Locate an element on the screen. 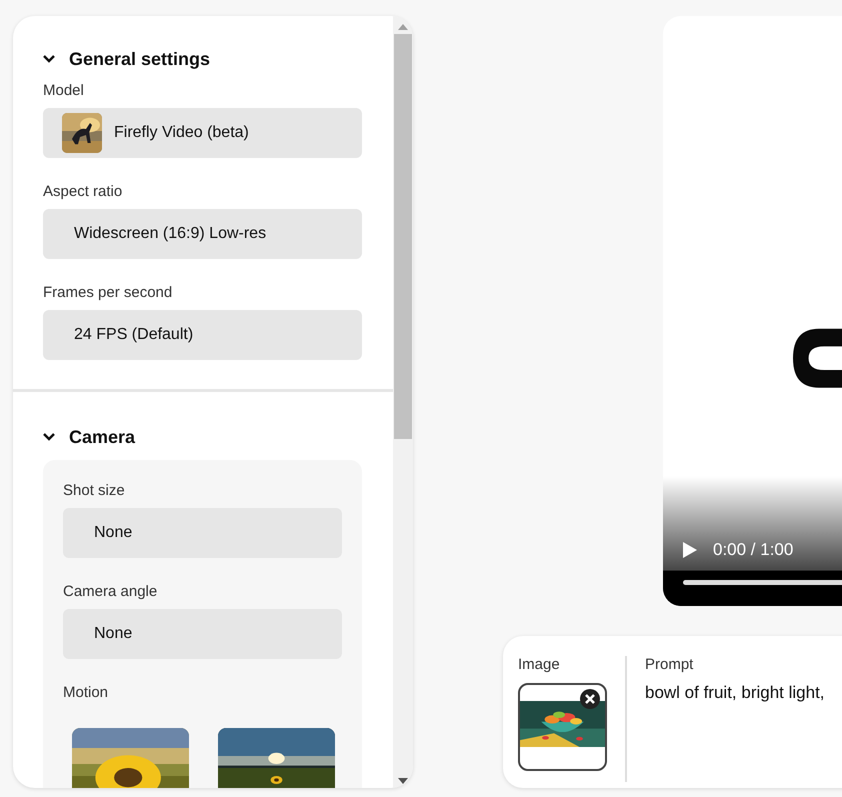  prompt-text: bowl of fruit, bright light, is located at coordinates (735, 693).